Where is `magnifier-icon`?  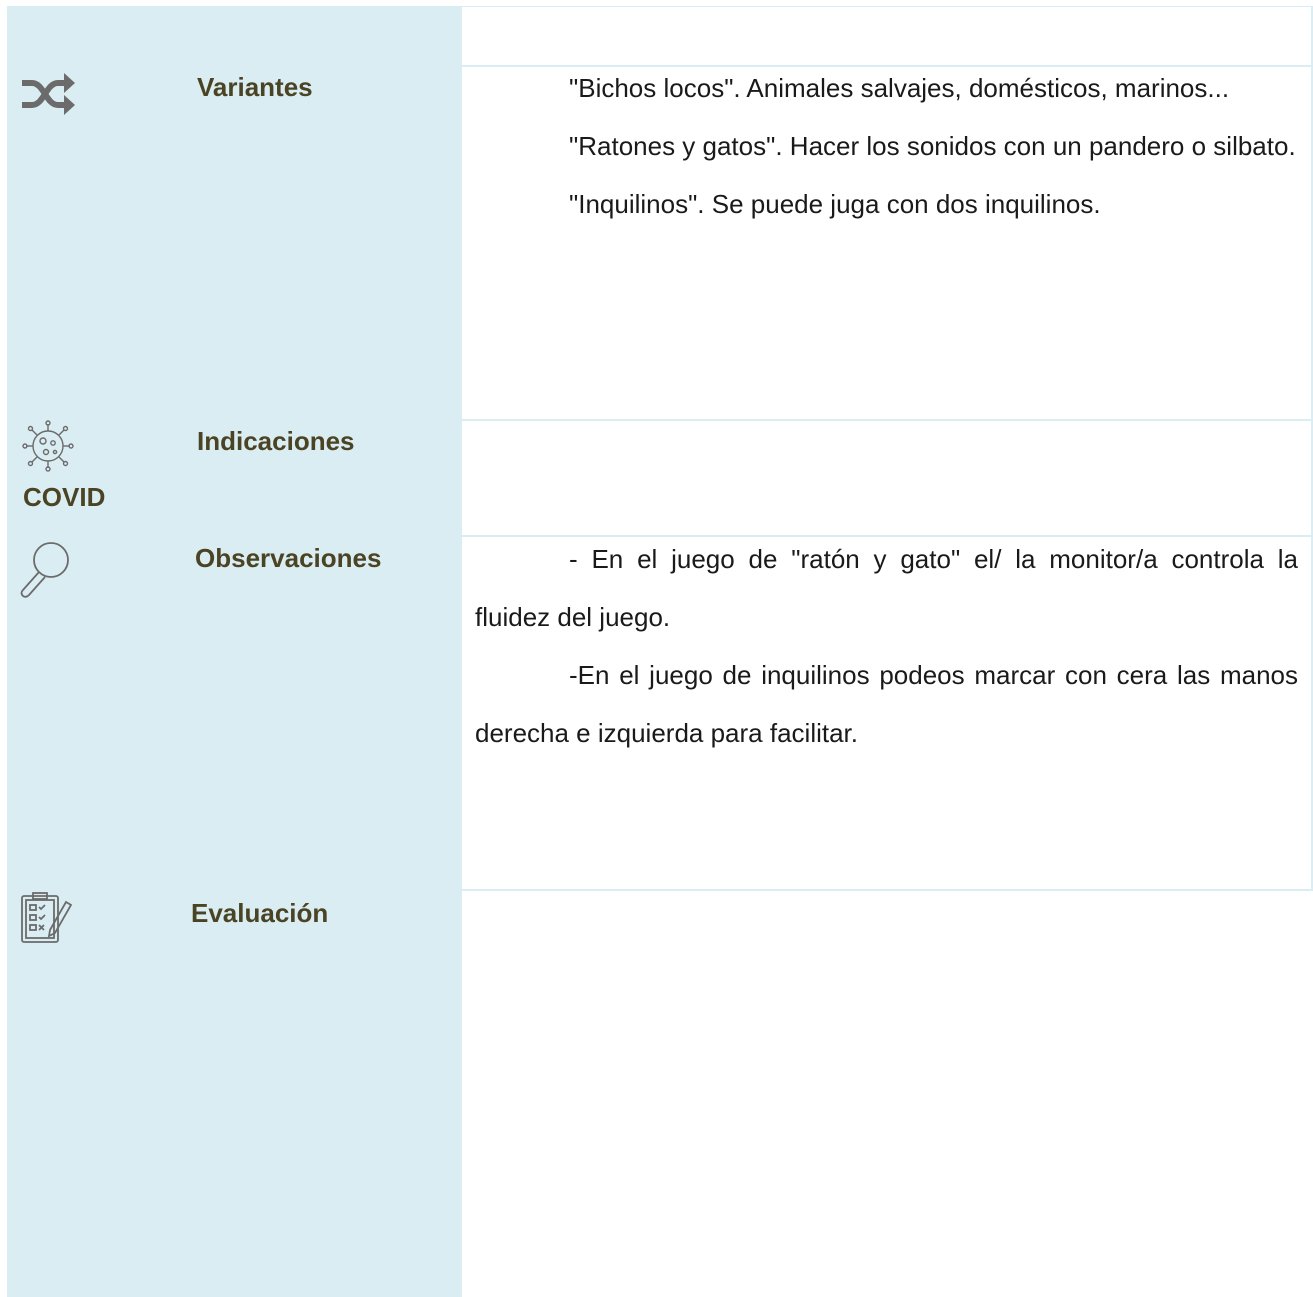 magnifier-icon is located at coordinates (45, 569).